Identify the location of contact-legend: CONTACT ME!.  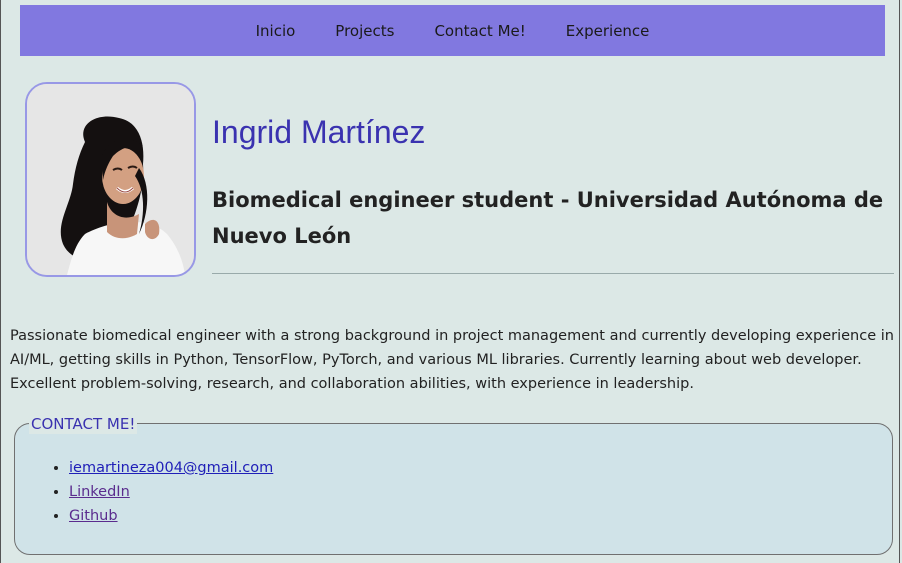
(83, 424).